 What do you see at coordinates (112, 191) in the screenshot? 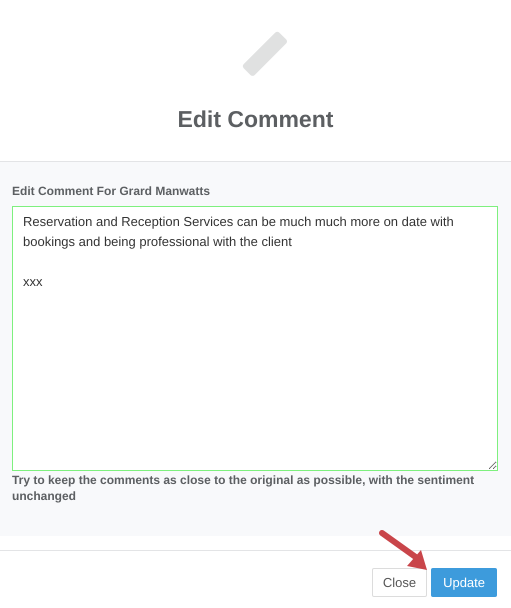
I see `field-label: Edit Comment For Grard Manwatts` at bounding box center [112, 191].